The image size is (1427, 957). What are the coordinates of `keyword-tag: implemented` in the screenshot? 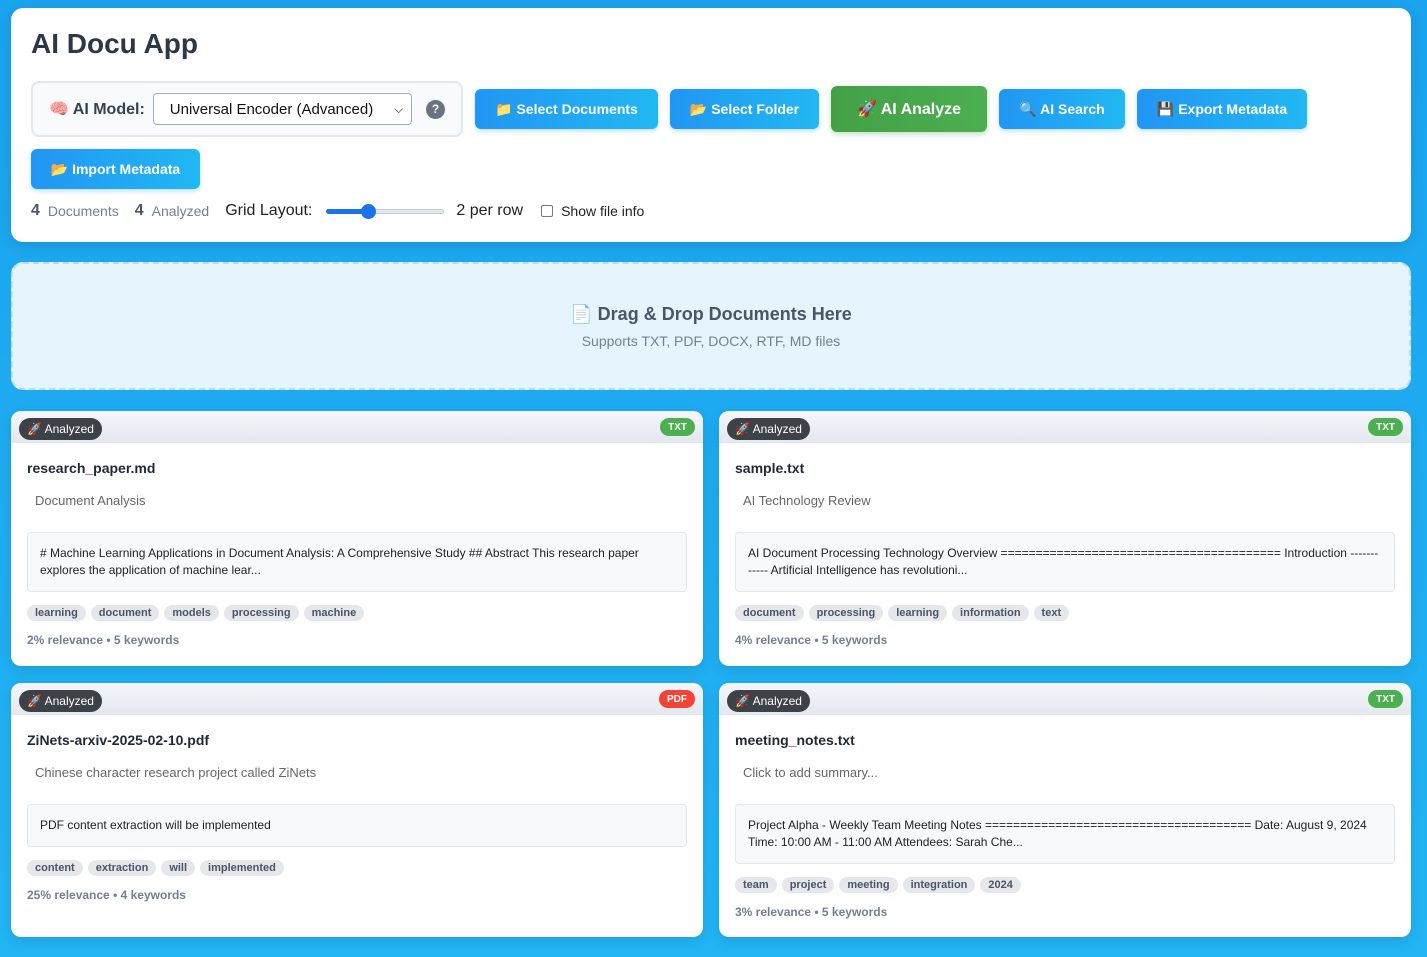 It's located at (242, 868).